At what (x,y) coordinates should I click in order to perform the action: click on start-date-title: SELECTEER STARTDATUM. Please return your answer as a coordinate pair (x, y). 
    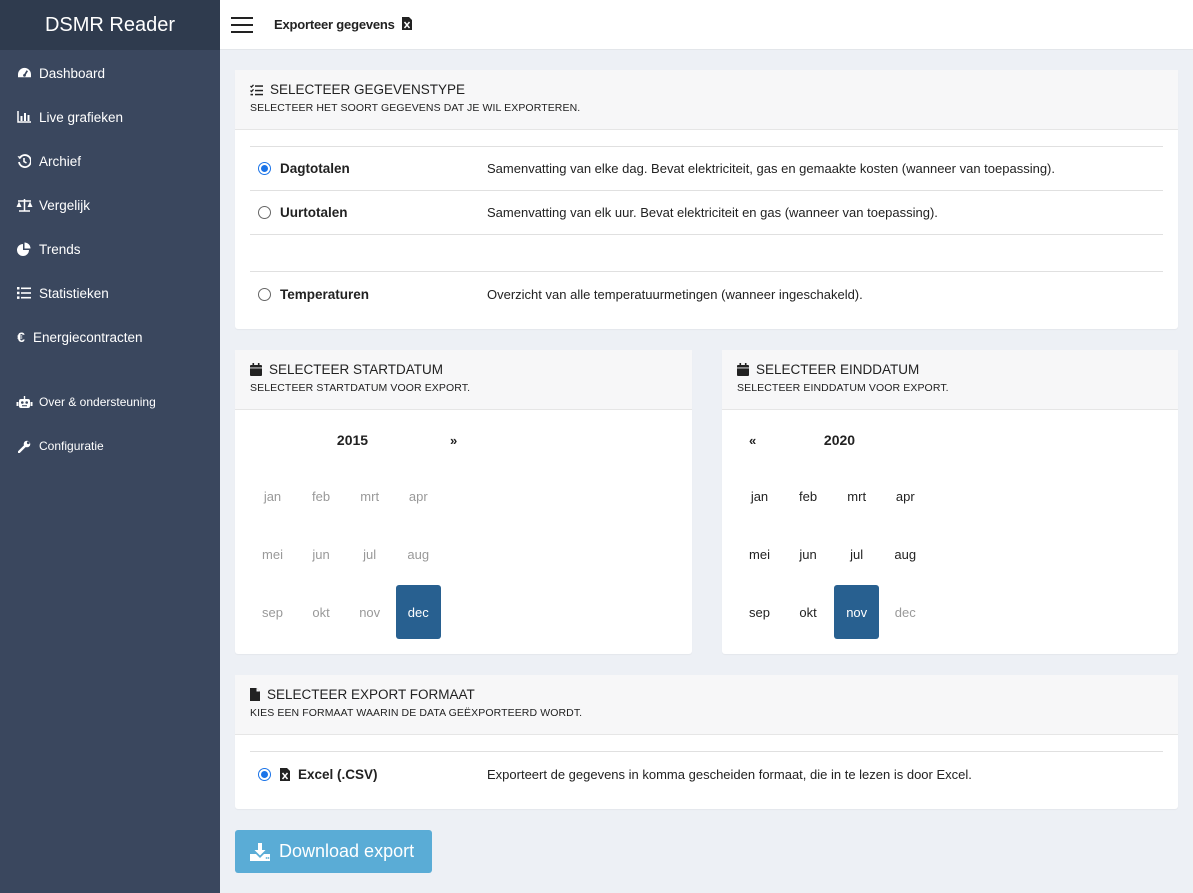
    Looking at the image, I should click on (463, 369).